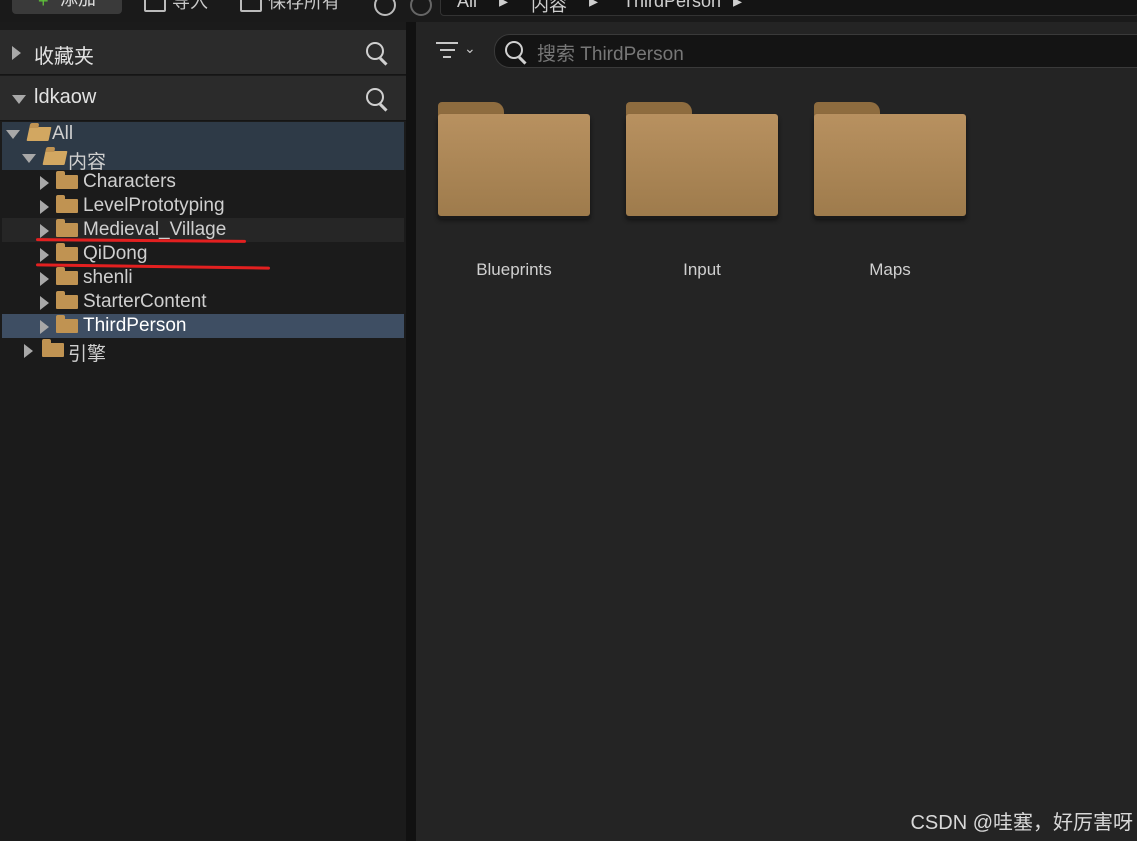  I want to click on add-button: + 添加, so click(67, 7).